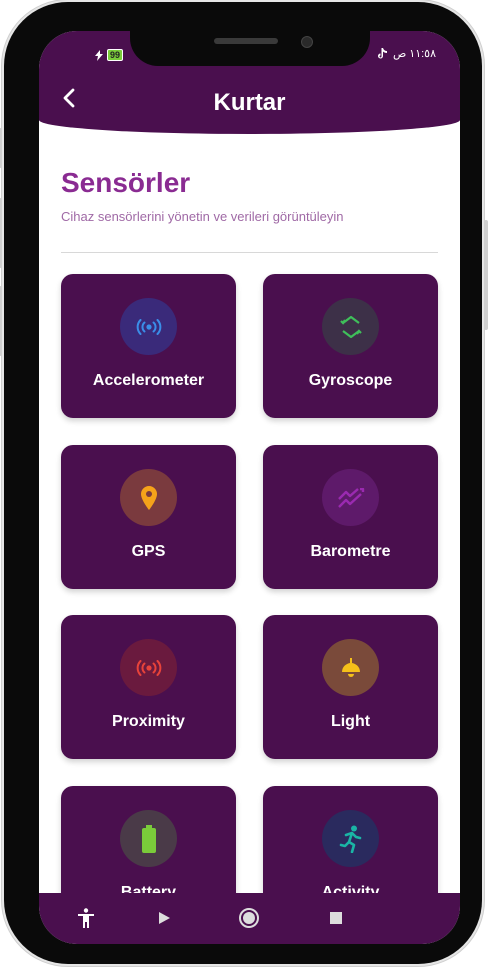 This screenshot has height=969, width=490. Describe the element at coordinates (486, 275) in the screenshot. I see `side-button-right` at that location.